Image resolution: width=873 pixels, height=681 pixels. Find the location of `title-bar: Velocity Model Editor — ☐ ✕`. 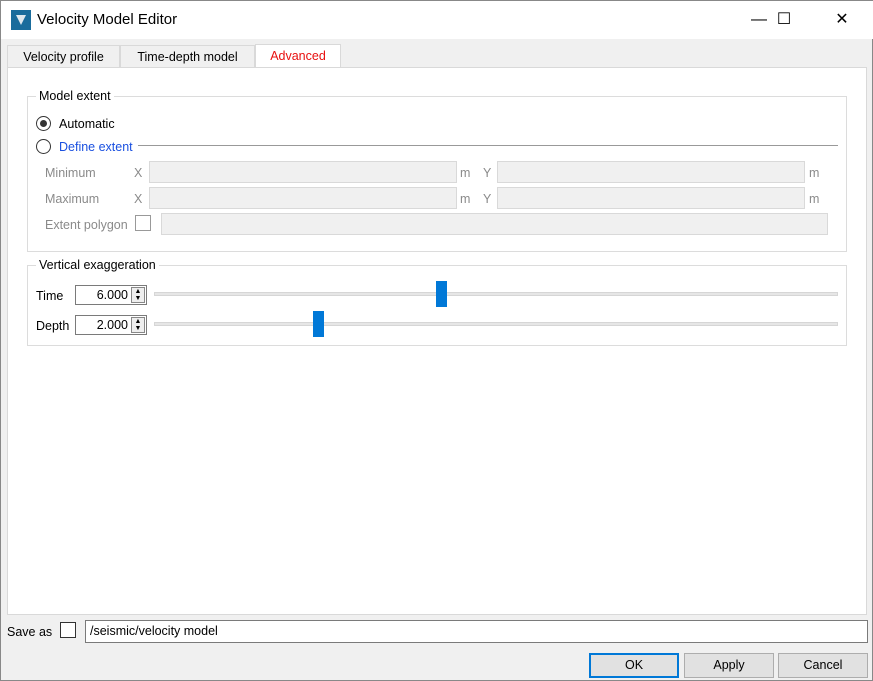

title-bar: Velocity Model Editor — ☐ ✕ is located at coordinates (437, 20).